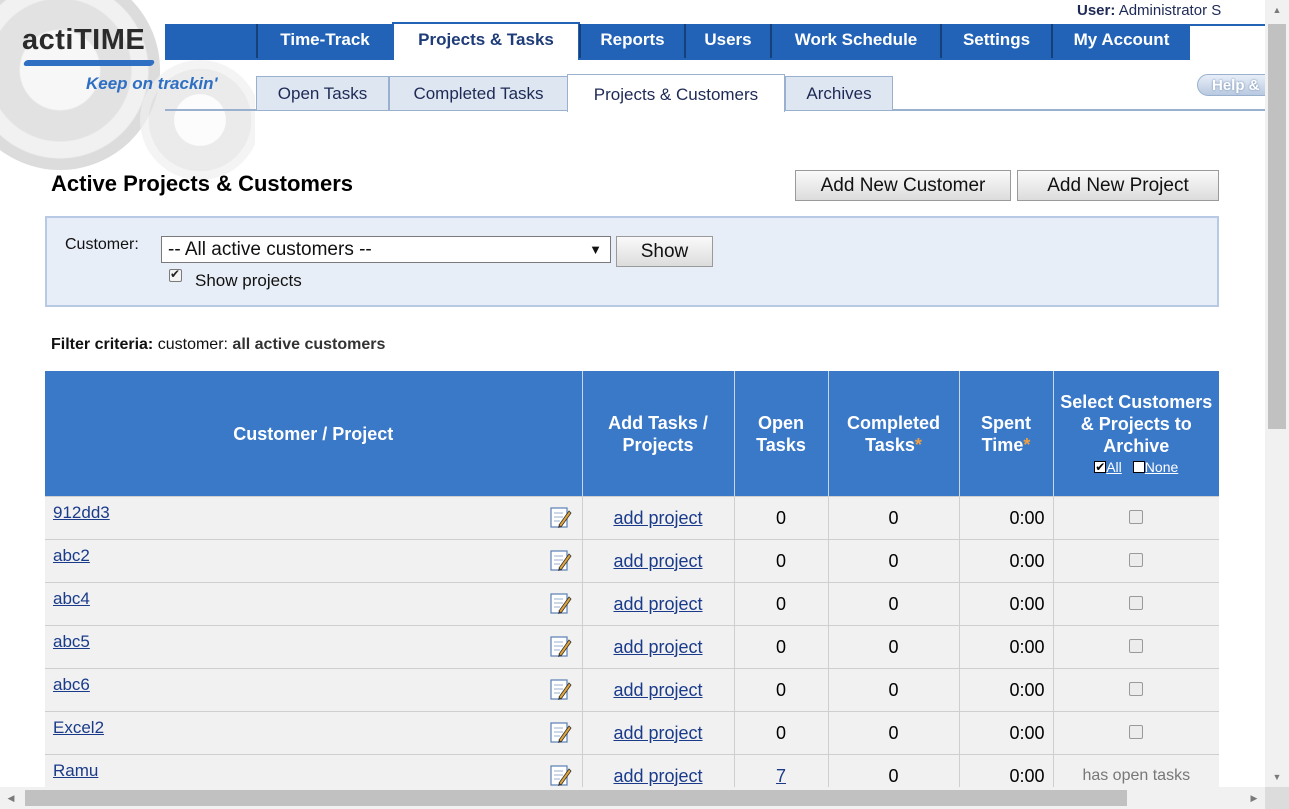 The height and width of the screenshot is (809, 1289). What do you see at coordinates (1118, 185) in the screenshot?
I see `add-new-project-button: Add New Project` at bounding box center [1118, 185].